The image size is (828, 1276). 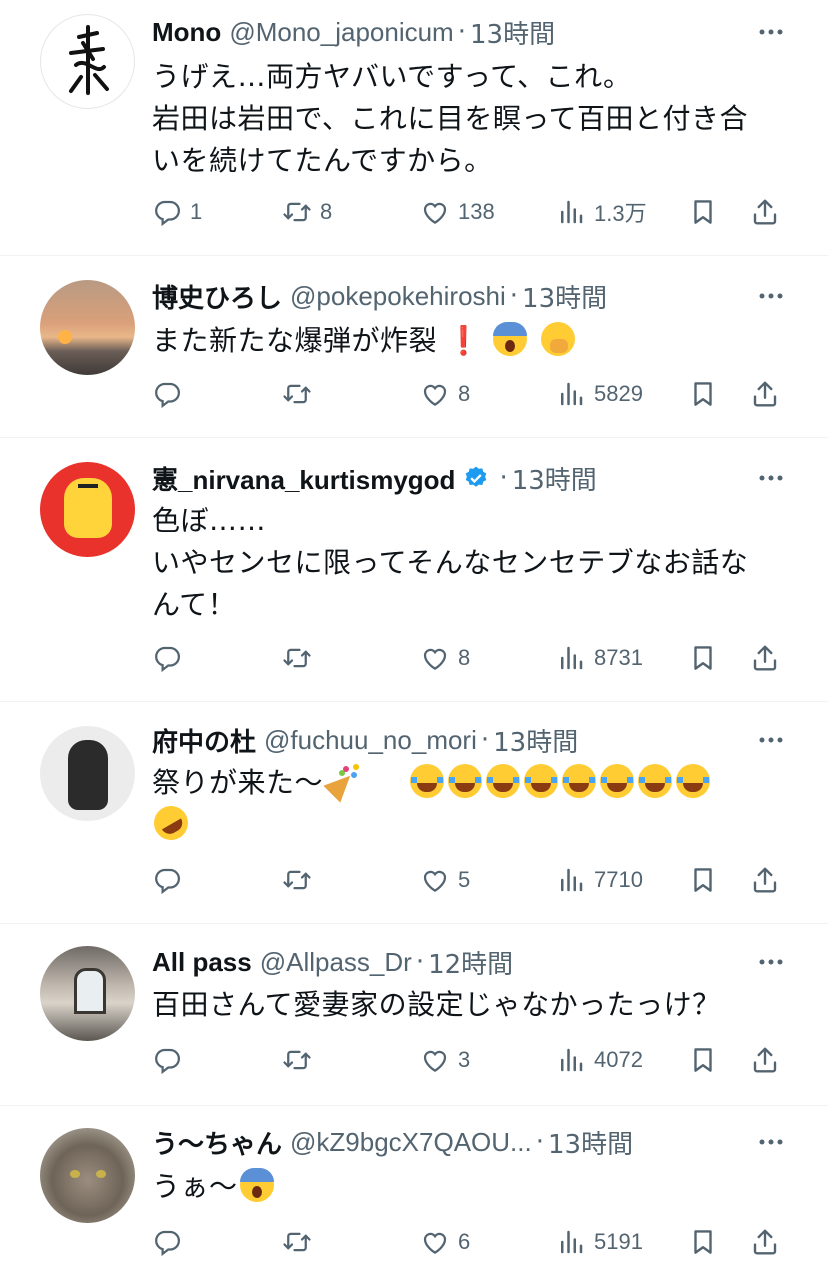 I want to click on tweet: う〜ちゃん @kZ9bgcX7QAOU... · 13時間 うぁ〜 6 5191, so click(x=414, y=1191).